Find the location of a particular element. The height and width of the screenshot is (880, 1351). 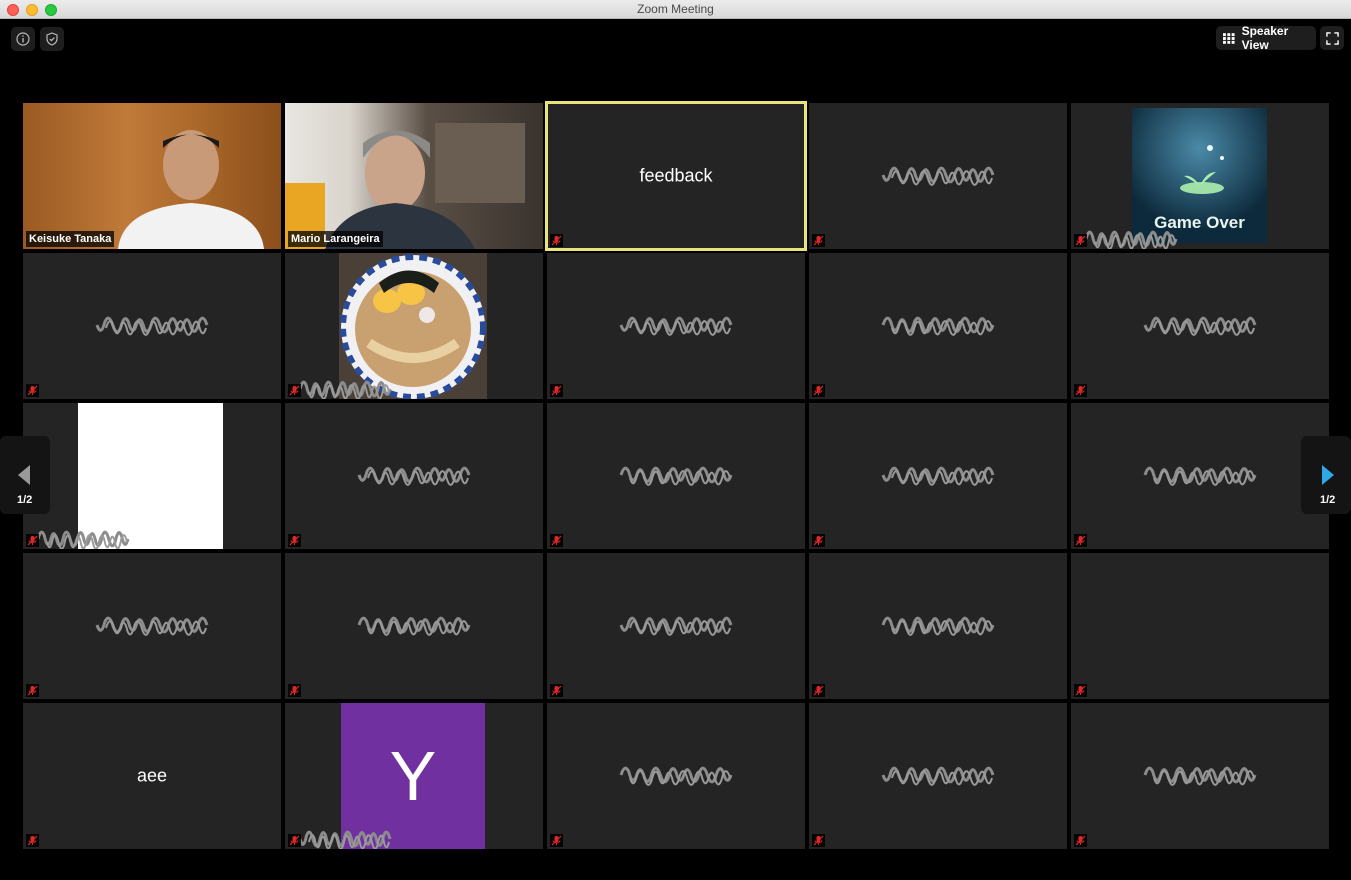

shield-icon is located at coordinates (52, 39).